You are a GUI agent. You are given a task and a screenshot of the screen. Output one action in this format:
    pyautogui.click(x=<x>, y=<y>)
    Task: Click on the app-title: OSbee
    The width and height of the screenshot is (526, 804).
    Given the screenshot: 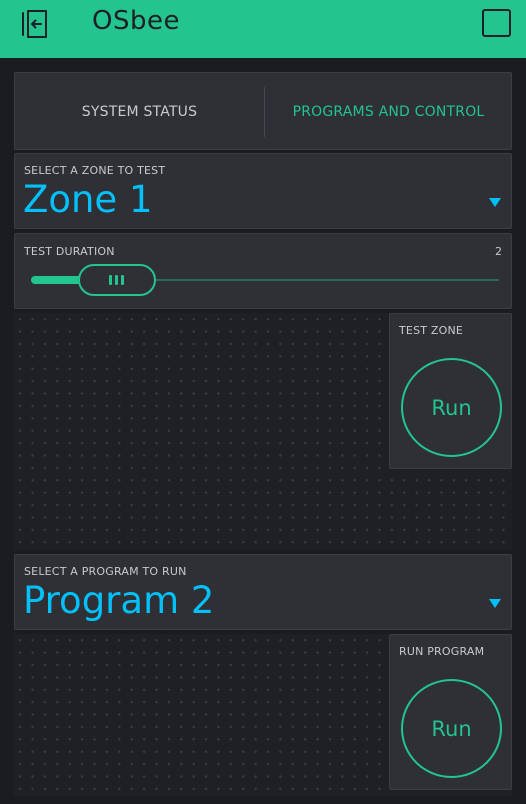 What is the action you would take?
    pyautogui.click(x=136, y=21)
    